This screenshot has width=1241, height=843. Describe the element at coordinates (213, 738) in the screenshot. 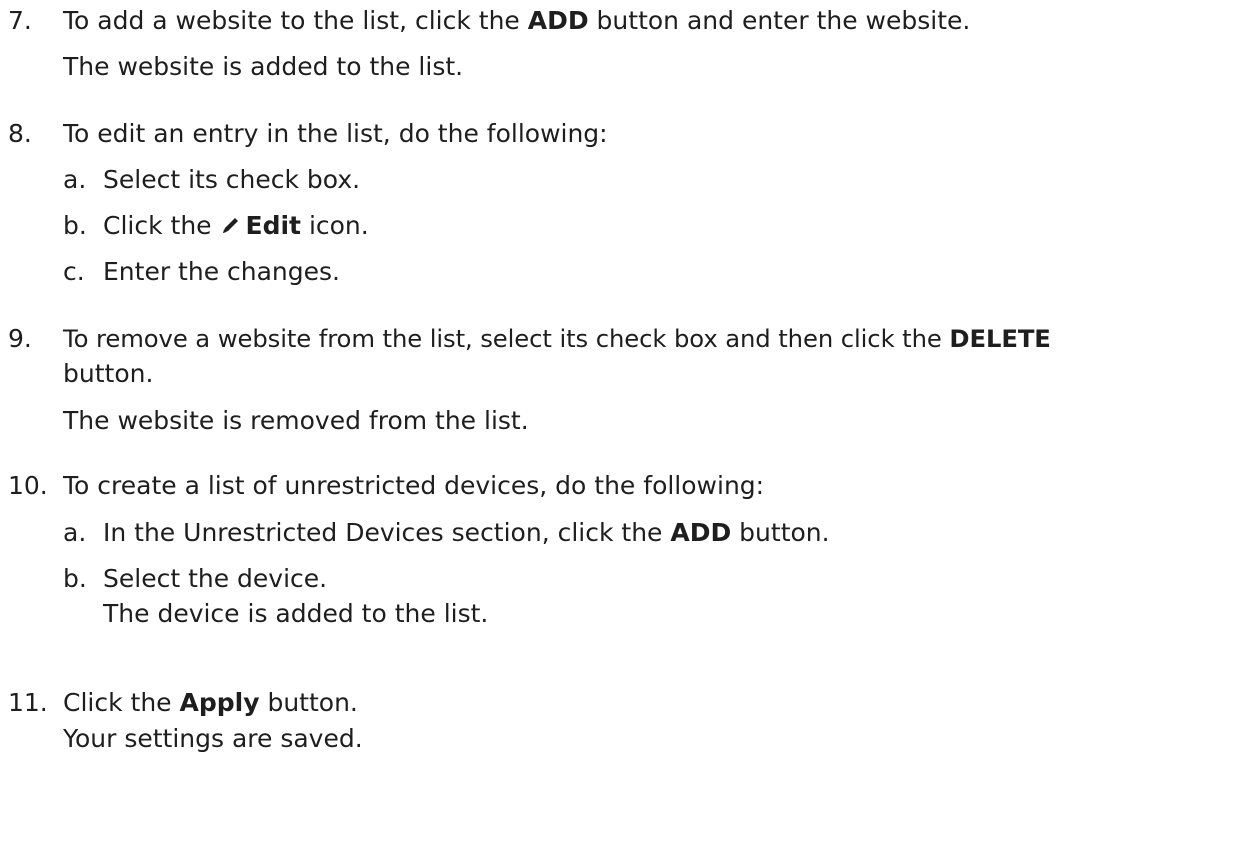

I see `step-11-result: Your settings are saved.` at that location.